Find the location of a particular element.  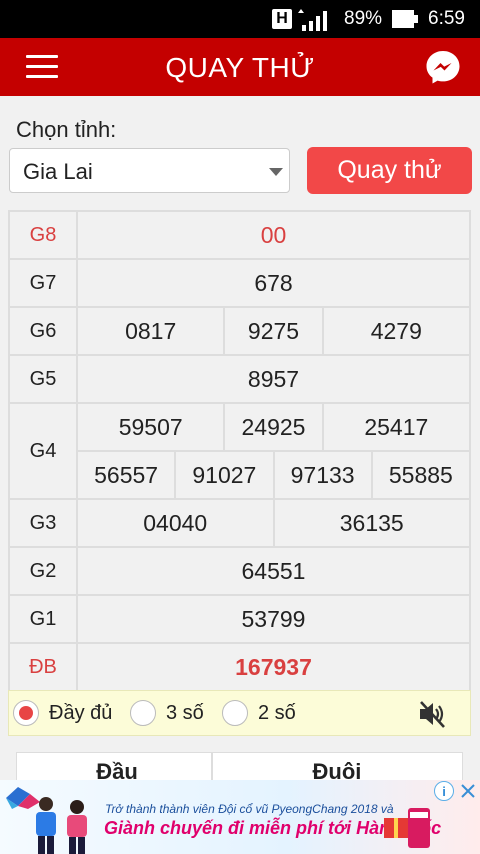

table-row: ĐB 167937 is located at coordinates (239, 667).